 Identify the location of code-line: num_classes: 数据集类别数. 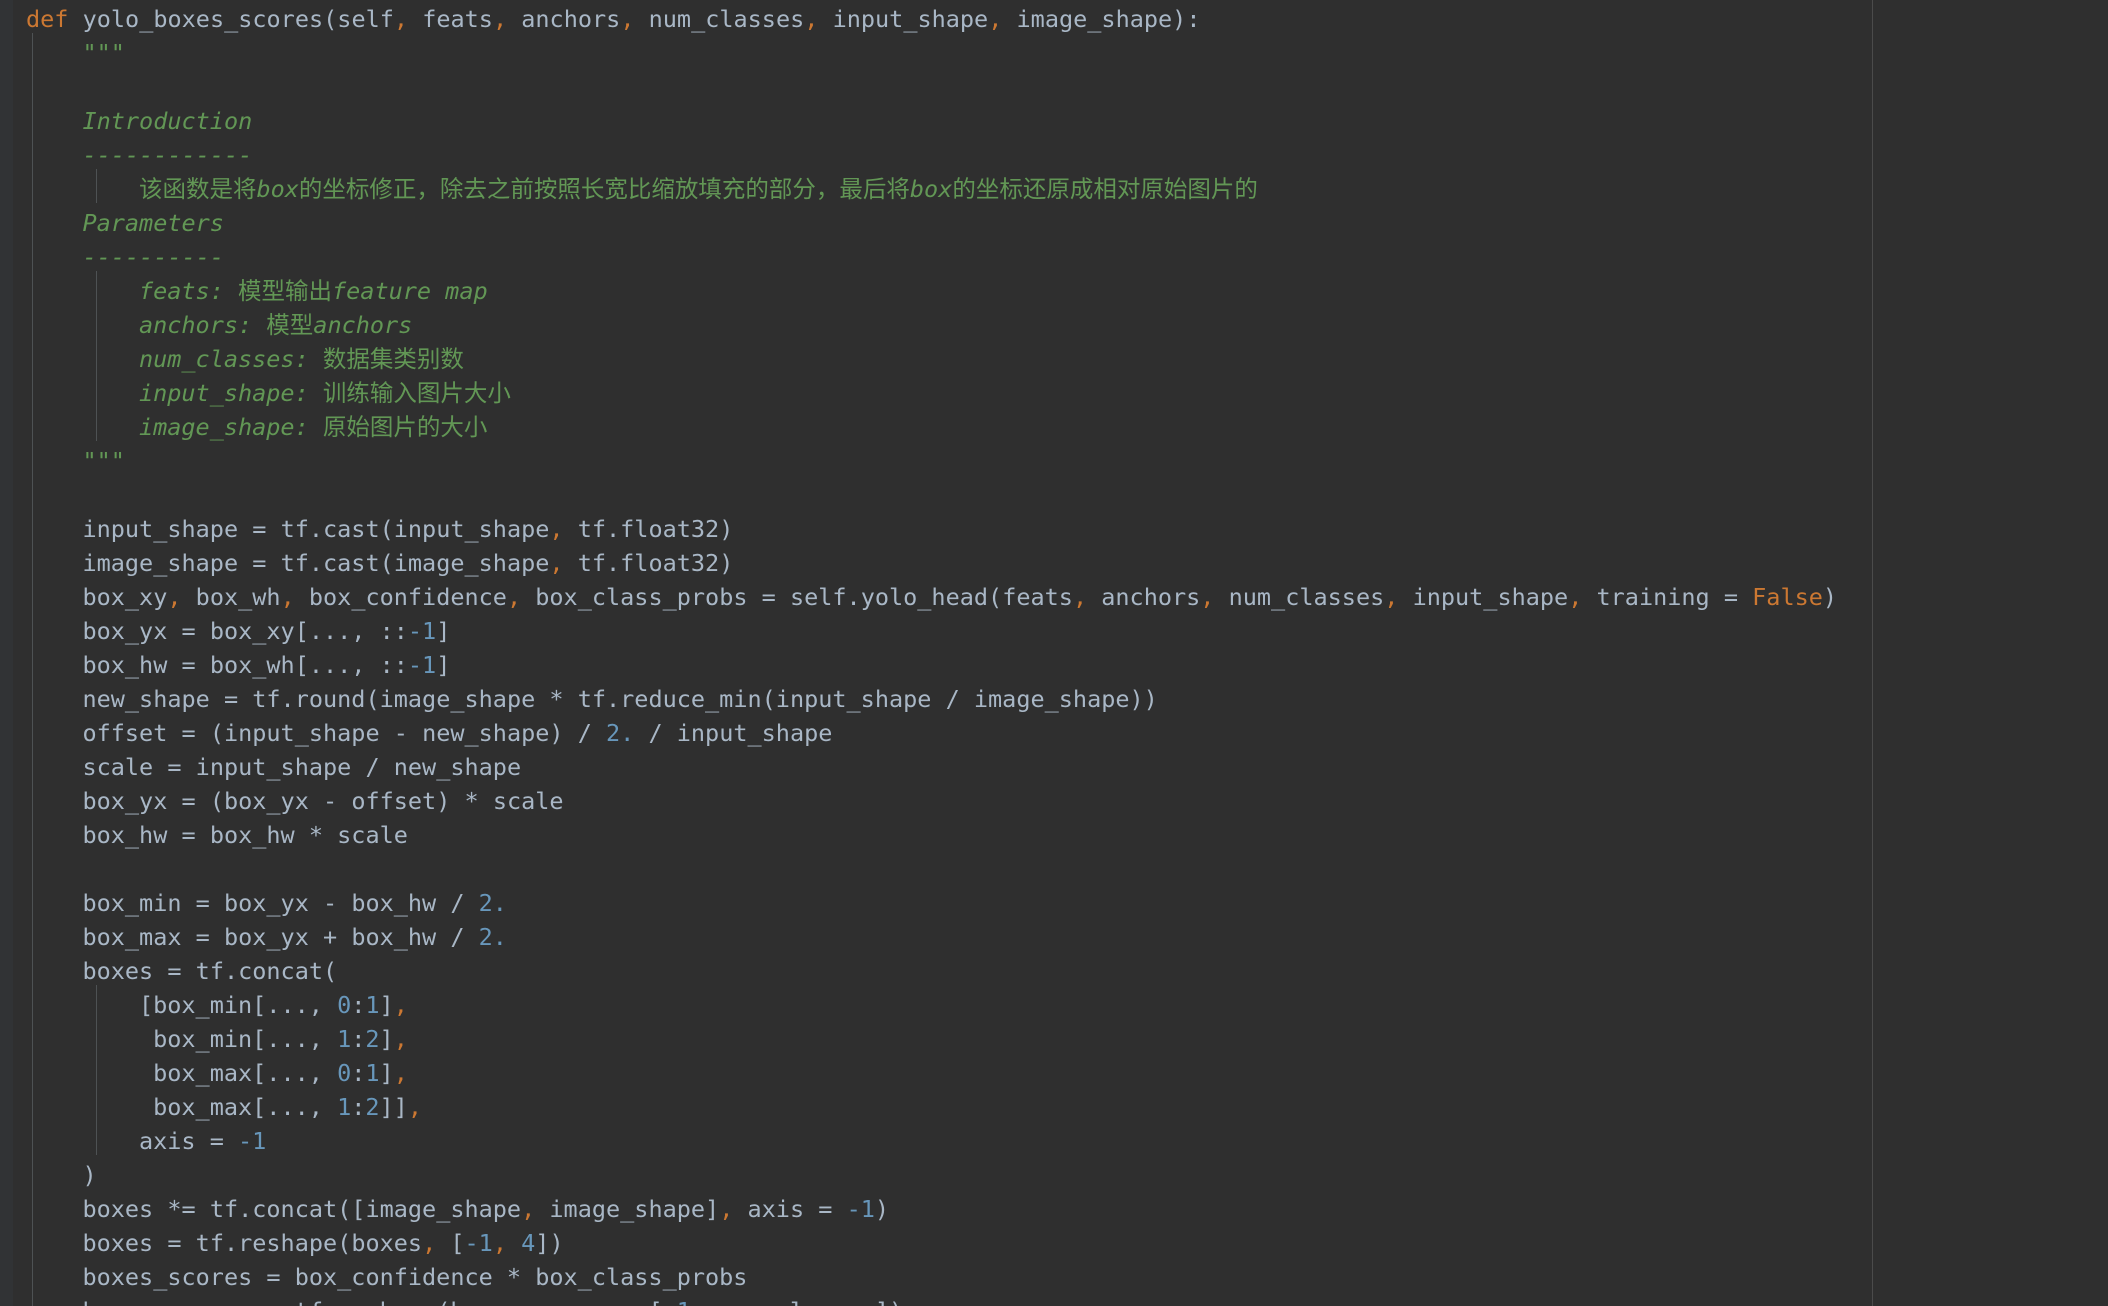
(918, 357).